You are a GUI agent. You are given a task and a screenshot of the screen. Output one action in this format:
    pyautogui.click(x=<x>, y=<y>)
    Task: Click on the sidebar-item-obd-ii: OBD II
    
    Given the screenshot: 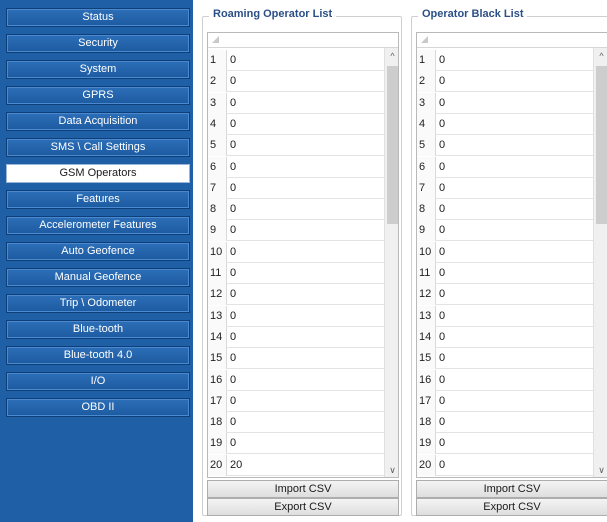 What is the action you would take?
    pyautogui.click(x=98, y=407)
    